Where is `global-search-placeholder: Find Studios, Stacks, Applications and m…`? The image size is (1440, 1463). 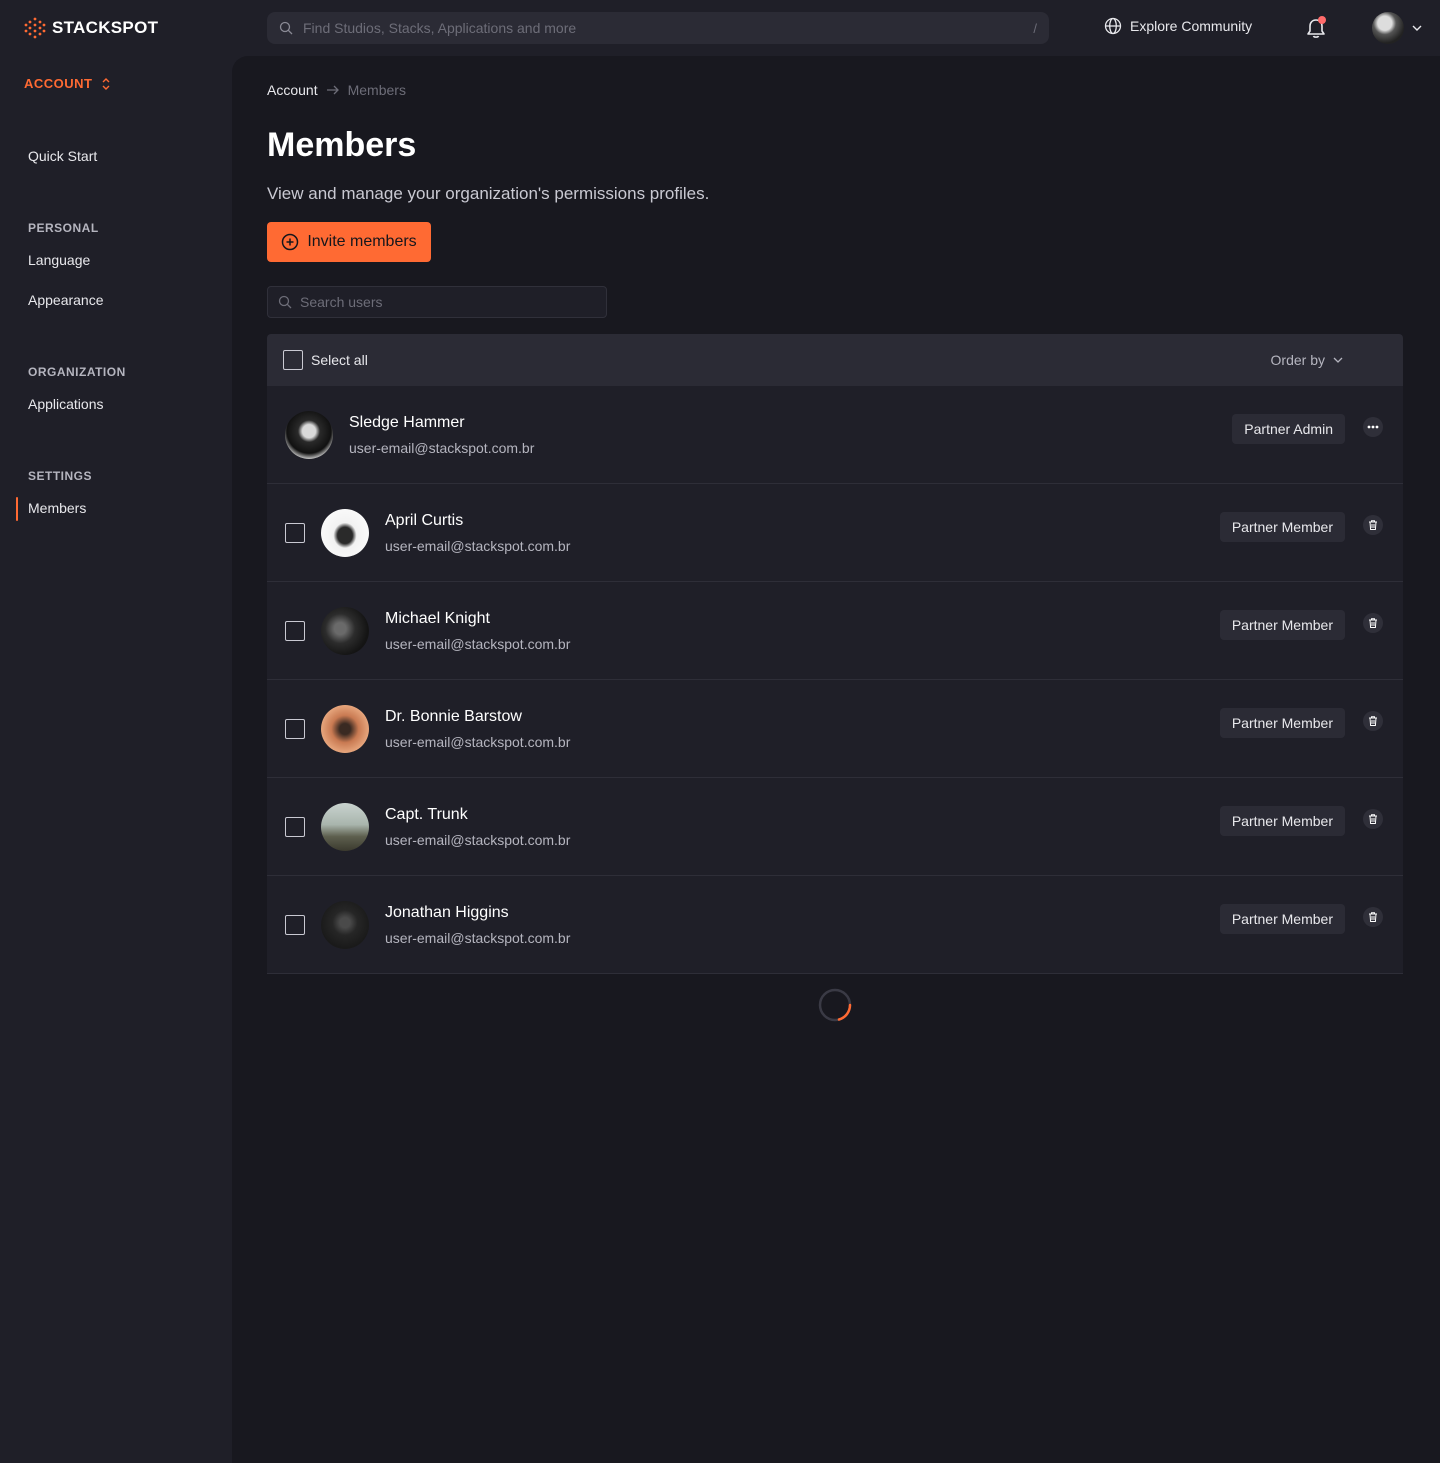 global-search-placeholder: Find Studios, Stacks, Applications and m… is located at coordinates (440, 28).